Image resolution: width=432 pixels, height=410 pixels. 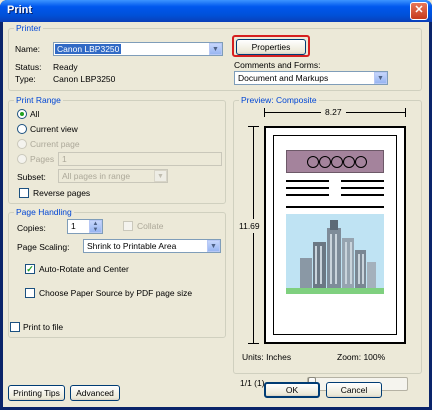 I want to click on height-tick-top, so click(x=253, y=126).